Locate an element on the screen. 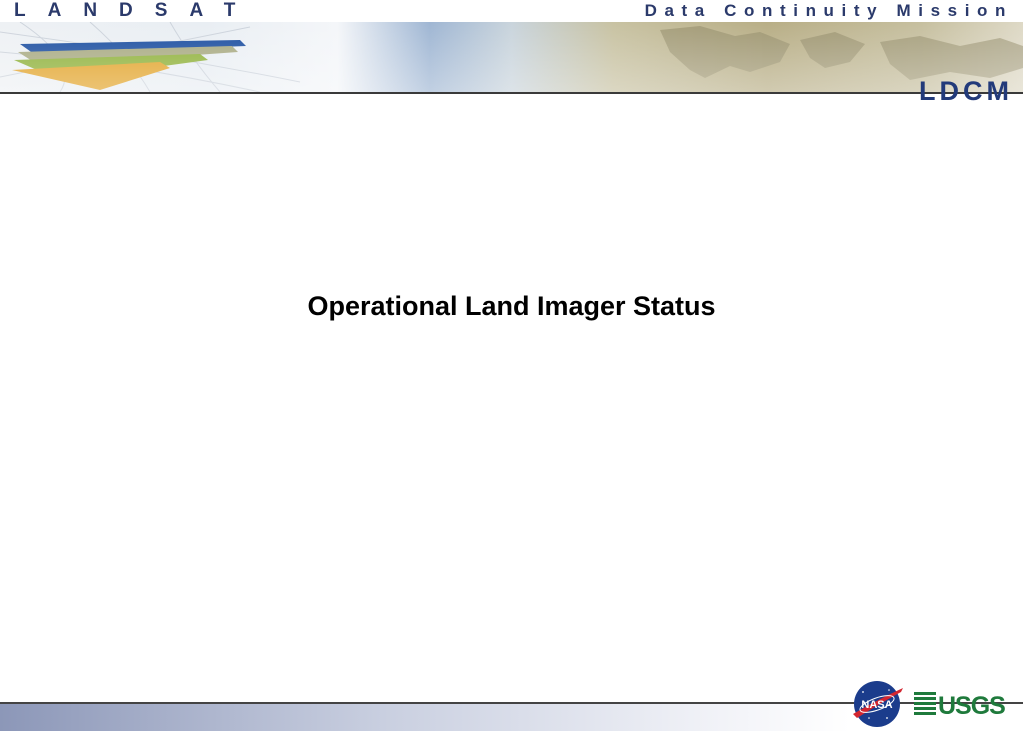  header-banner is located at coordinates (511, 57).